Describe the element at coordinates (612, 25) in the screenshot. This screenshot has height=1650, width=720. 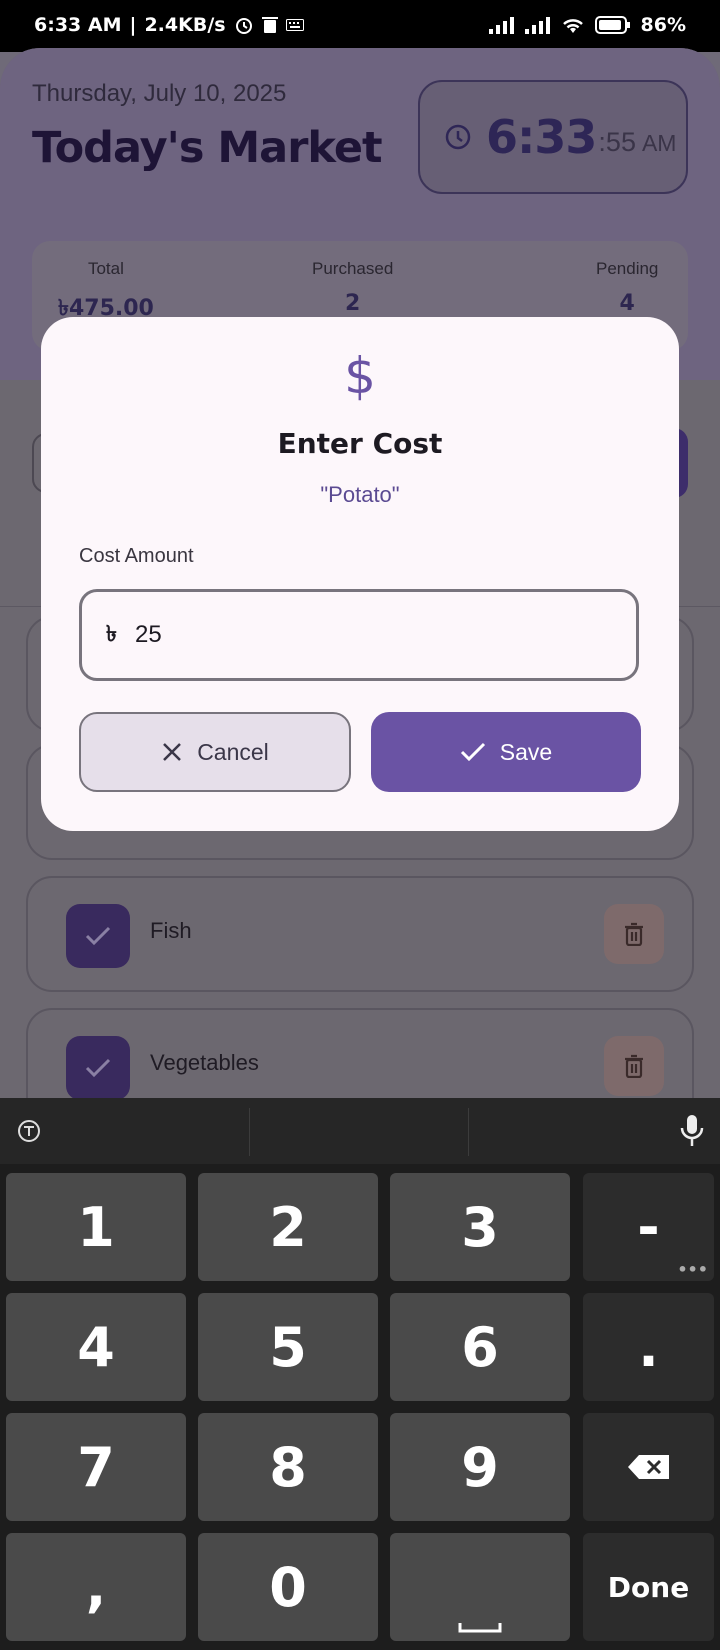
I see `battery-icon` at that location.